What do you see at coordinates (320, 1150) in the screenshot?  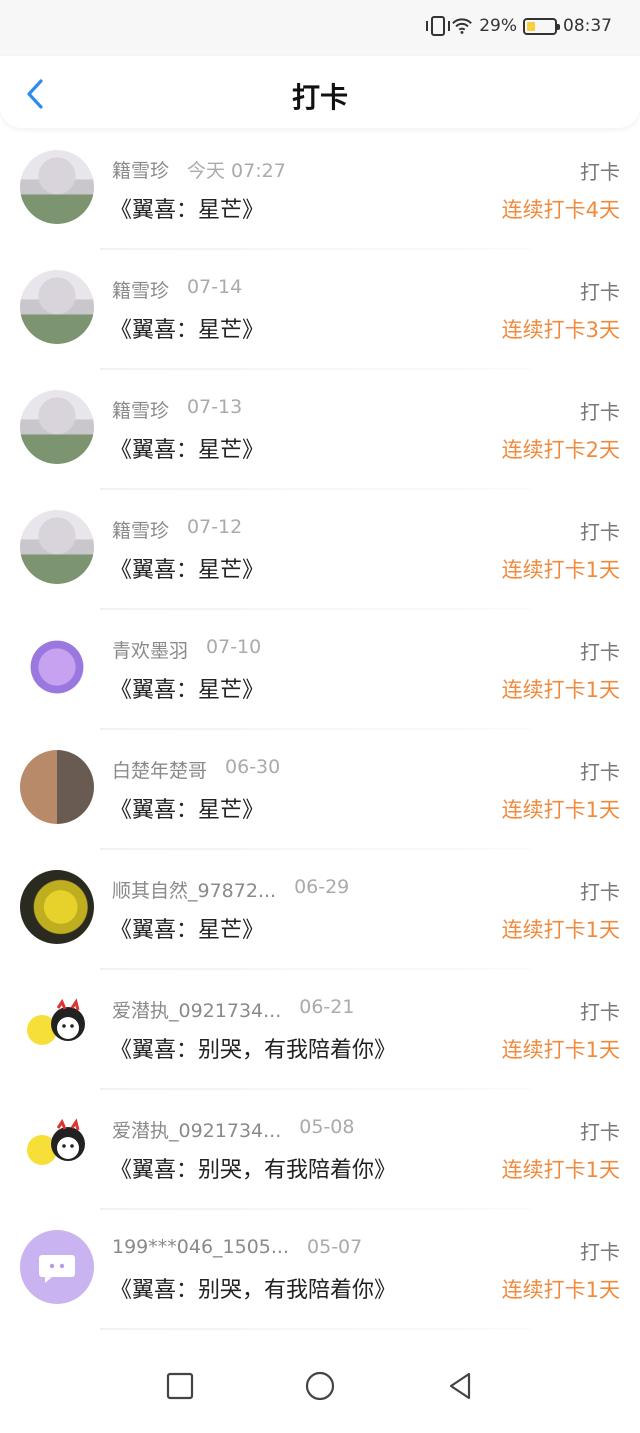 I see `list-item: 爱潜执_0921734... 05-08 《翼喜：别哭，有我陪着你》 打卡连续打卡1天` at bounding box center [320, 1150].